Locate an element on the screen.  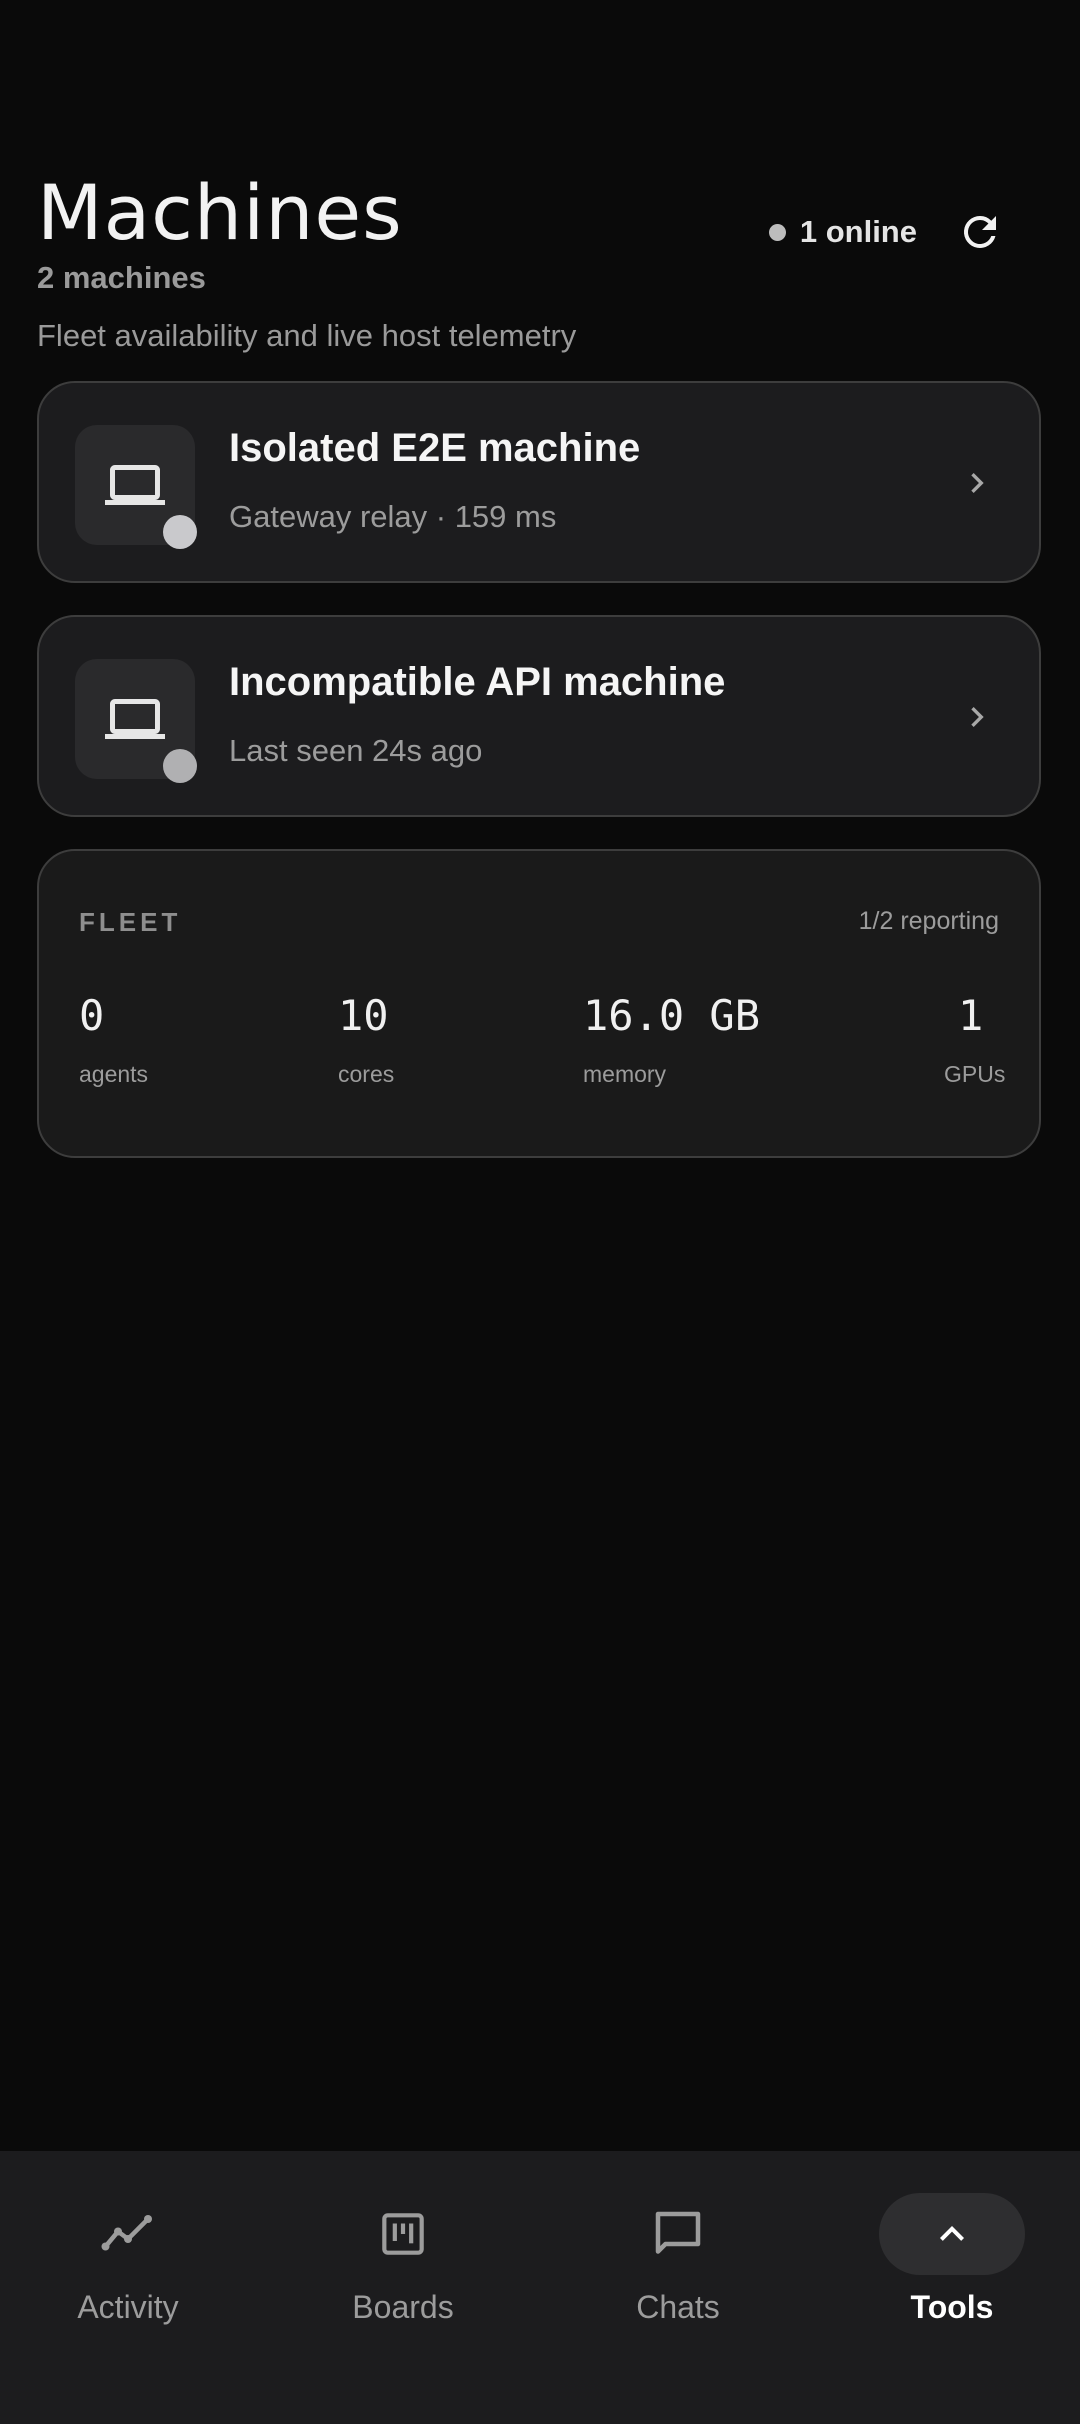
page-title: Machines is located at coordinates (220, 212).